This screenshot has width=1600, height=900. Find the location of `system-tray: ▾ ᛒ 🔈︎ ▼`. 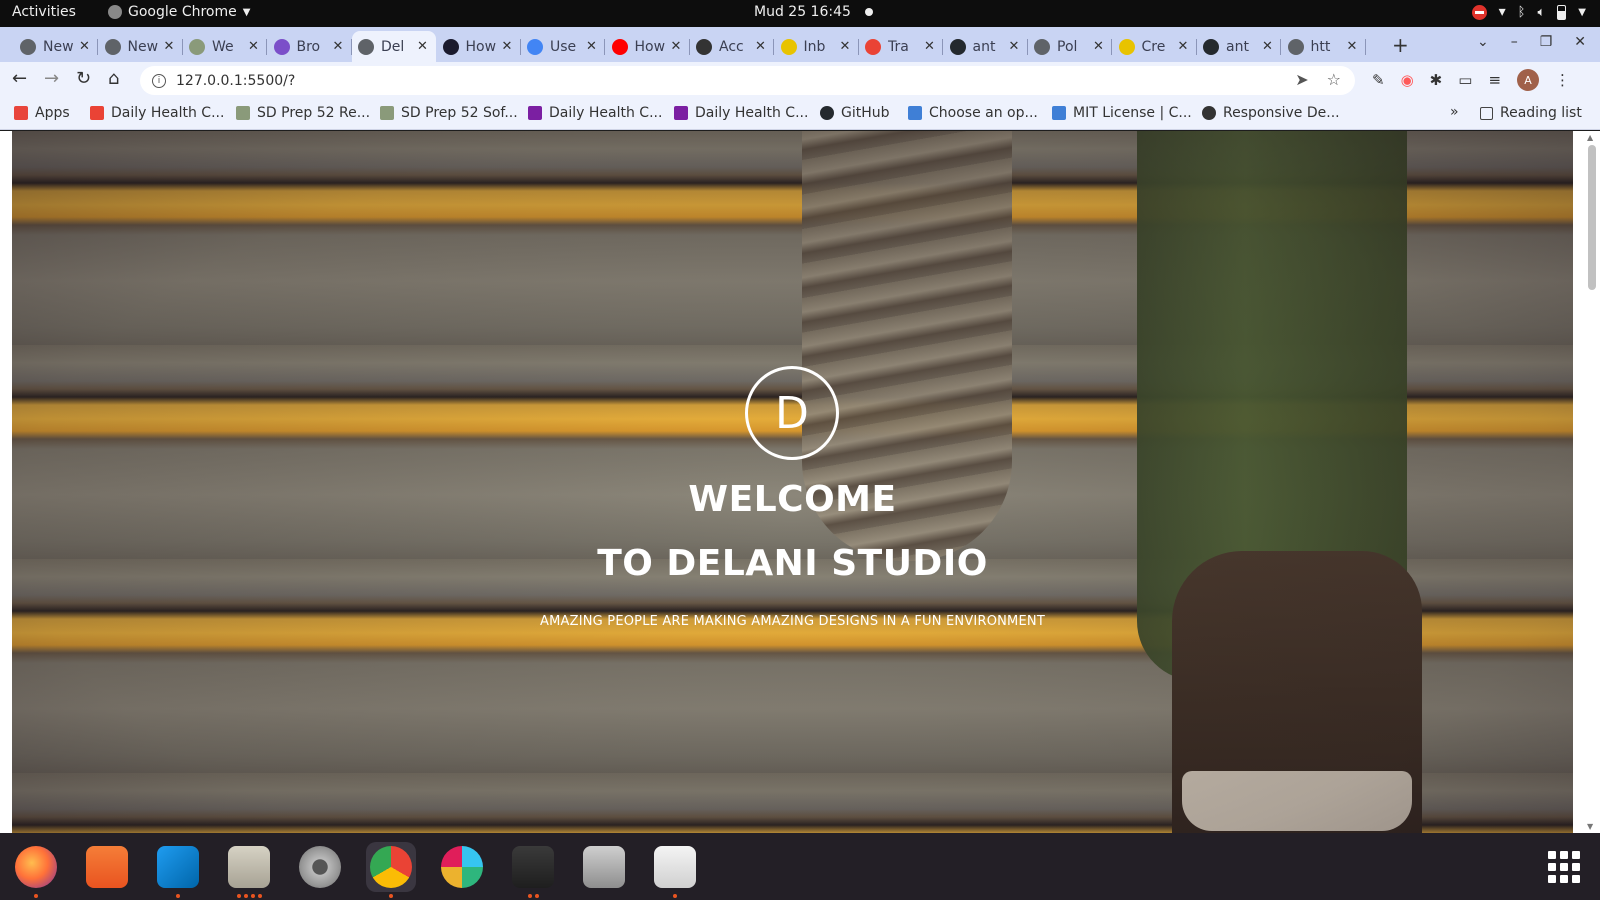

system-tray: ▾ ᛒ 🔈︎ ▼ is located at coordinates (1528, 12).